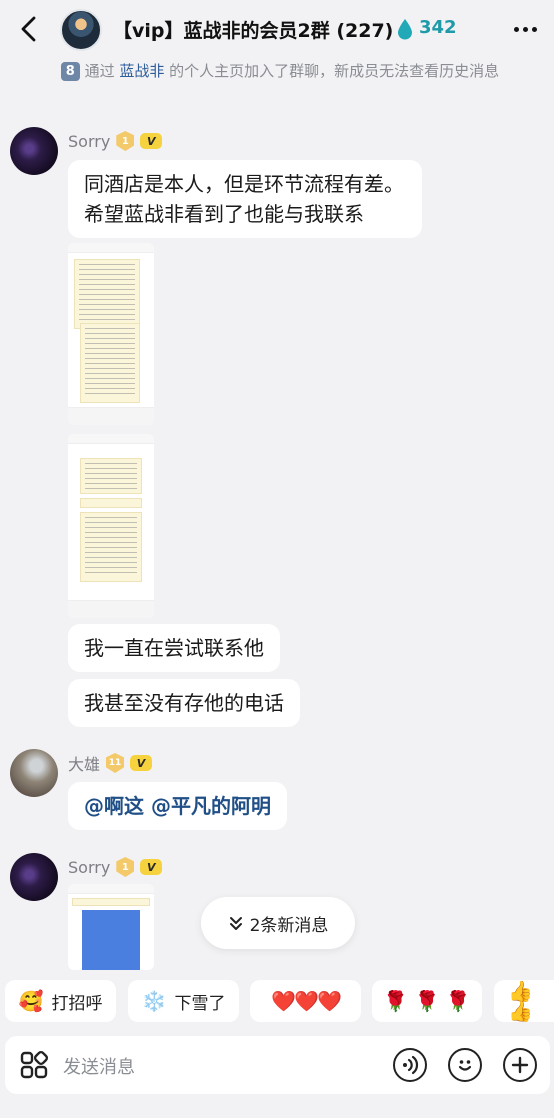 The height and width of the screenshot is (1118, 554). I want to click on message-text: 我甚至没有存他的电话, so click(184, 703).